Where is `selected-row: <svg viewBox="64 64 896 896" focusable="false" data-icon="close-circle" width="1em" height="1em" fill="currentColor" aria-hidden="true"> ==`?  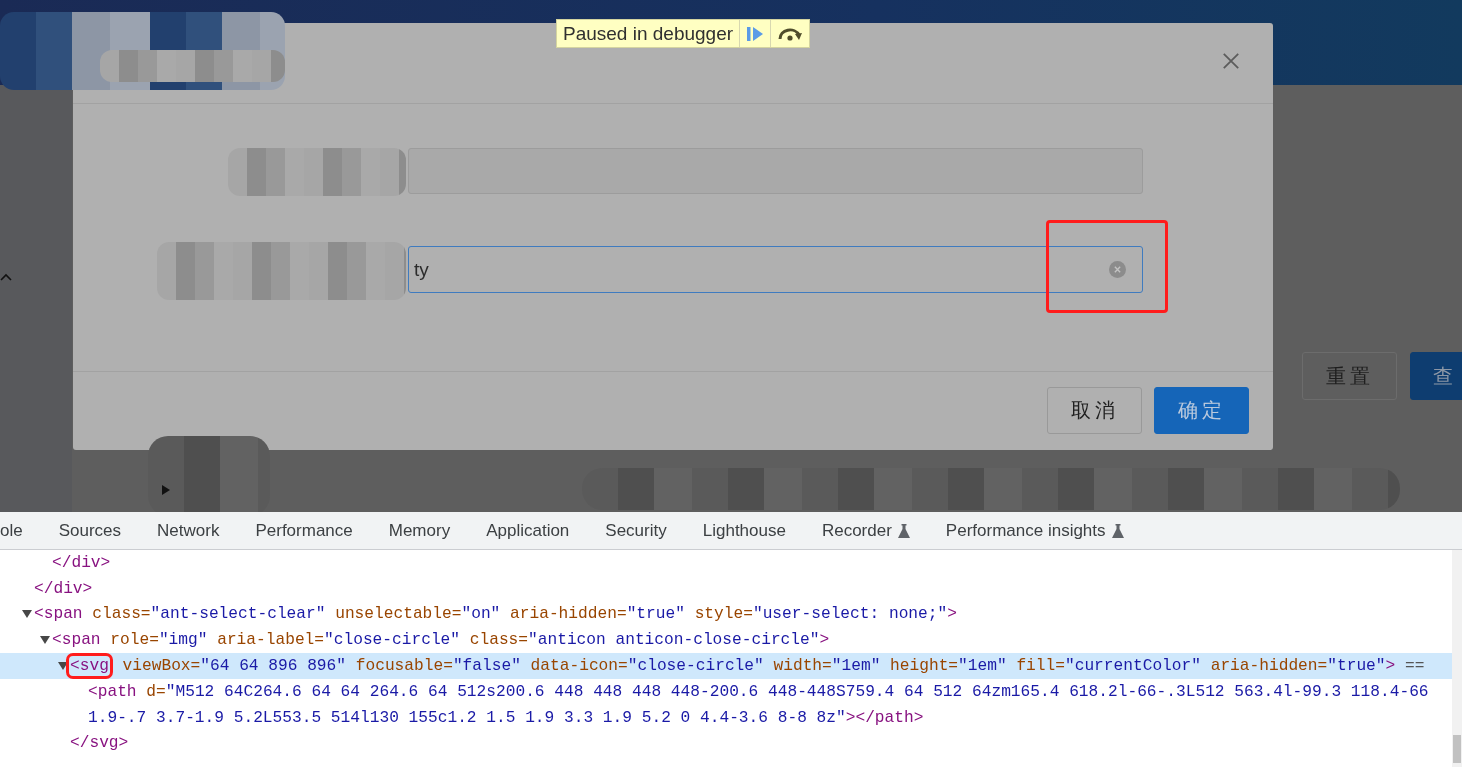 selected-row: <svg viewBox="64 64 896 896" focusable="false" data-icon="close-circle" width="1em" height="1em" fill="currentColor" aria-hidden="true"> == is located at coordinates (726, 666).